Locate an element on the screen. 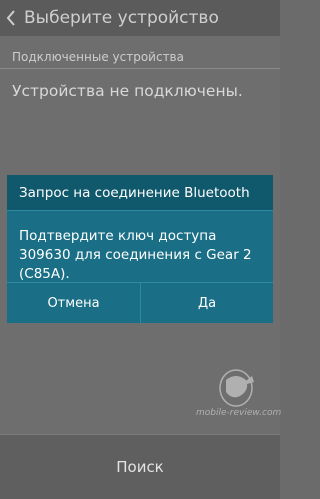 Image resolution: width=320 pixels, height=499 pixels. cancel-button: Отмена is located at coordinates (73, 303).